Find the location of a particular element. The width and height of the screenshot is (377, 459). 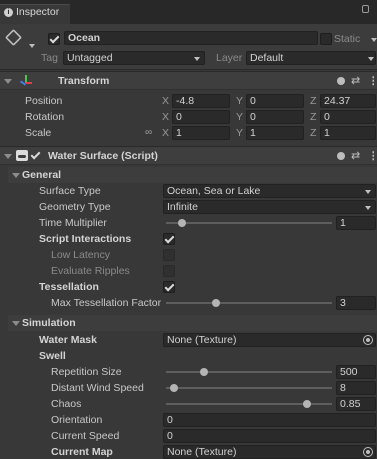

time-multiplier-slider-track is located at coordinates (249, 223).